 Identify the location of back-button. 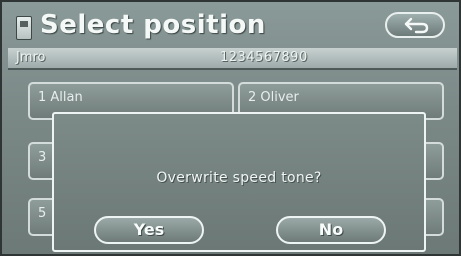
(415, 25).